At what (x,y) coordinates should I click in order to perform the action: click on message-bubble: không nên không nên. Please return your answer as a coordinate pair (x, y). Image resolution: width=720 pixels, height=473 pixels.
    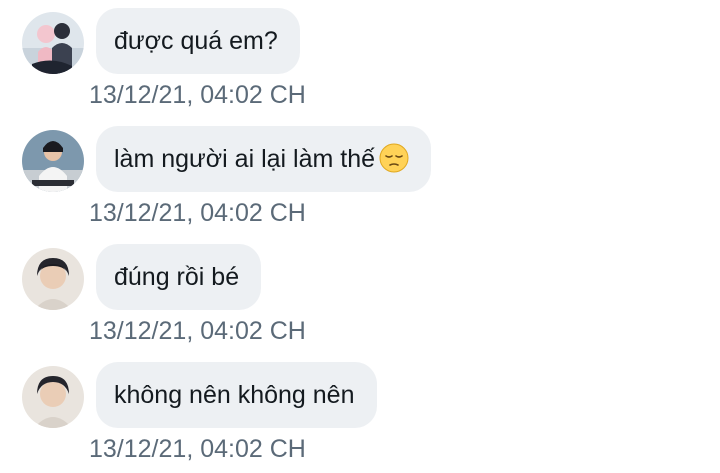
    Looking at the image, I should click on (236, 395).